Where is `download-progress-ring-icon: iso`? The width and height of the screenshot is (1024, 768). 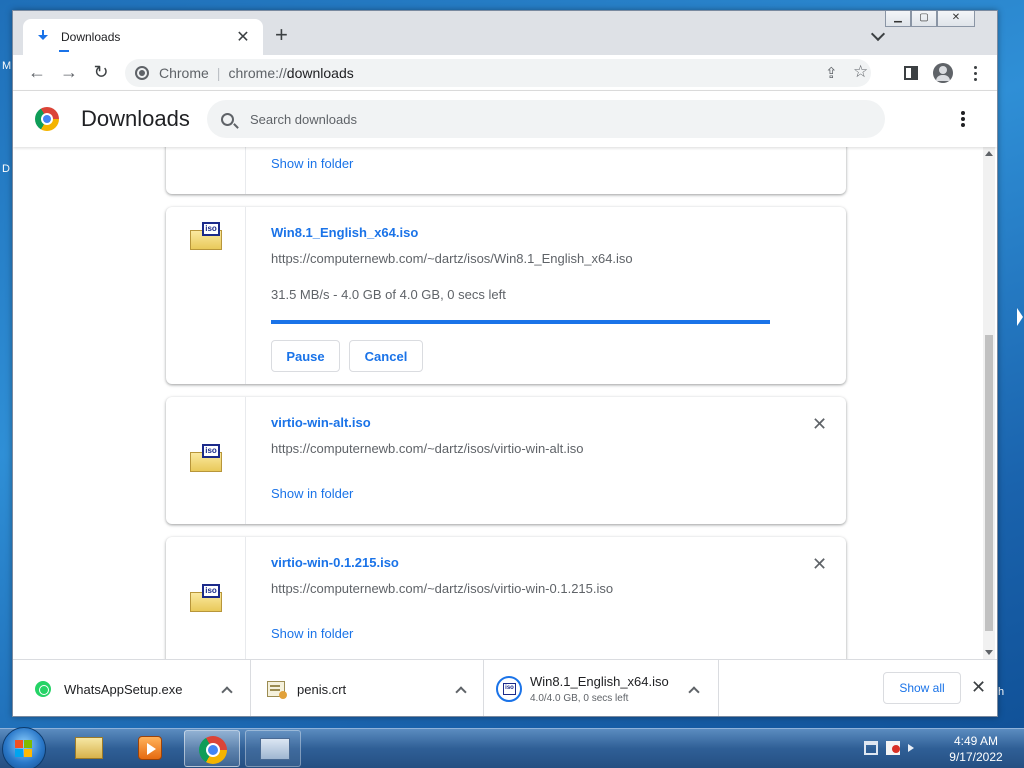 download-progress-ring-icon: iso is located at coordinates (509, 689).